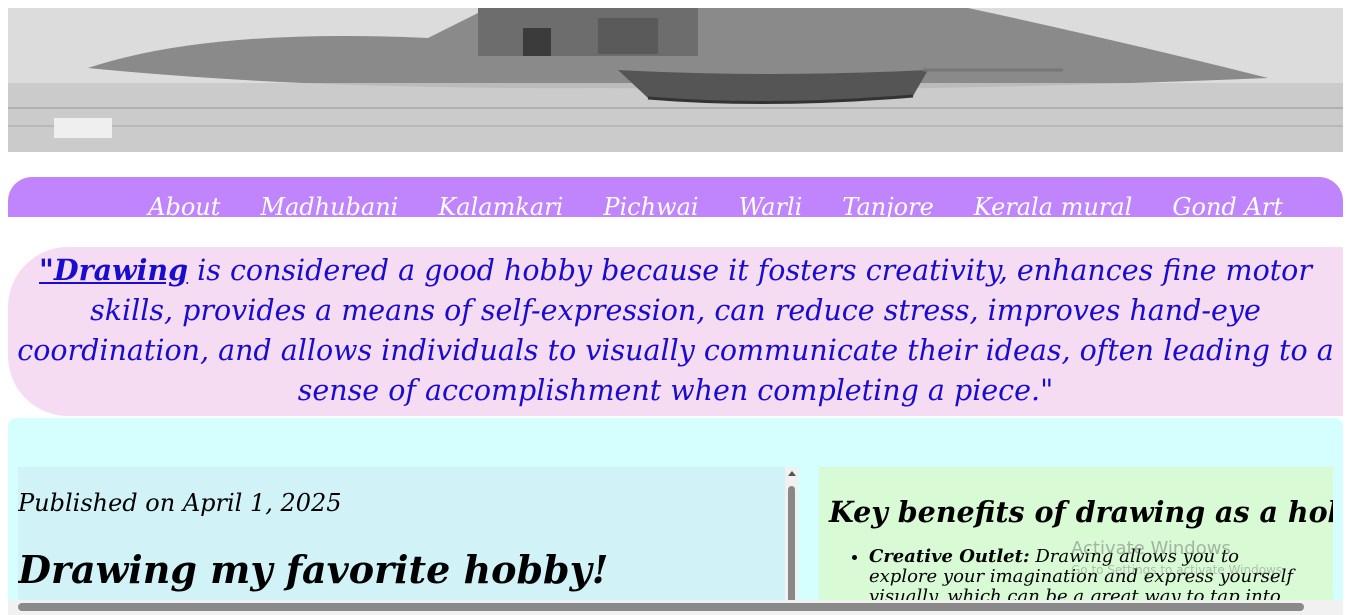 The image size is (1352, 615). I want to click on nav-item-gond-art: Gond Art, so click(1227, 207).